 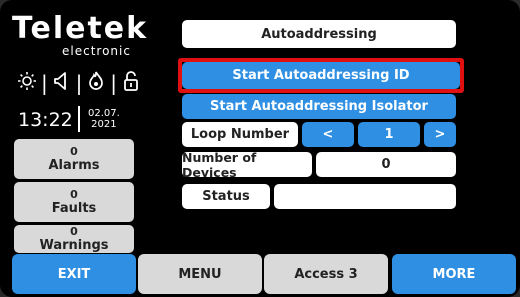 What do you see at coordinates (104, 113) in the screenshot?
I see `date-day-month: 02.07.` at bounding box center [104, 113].